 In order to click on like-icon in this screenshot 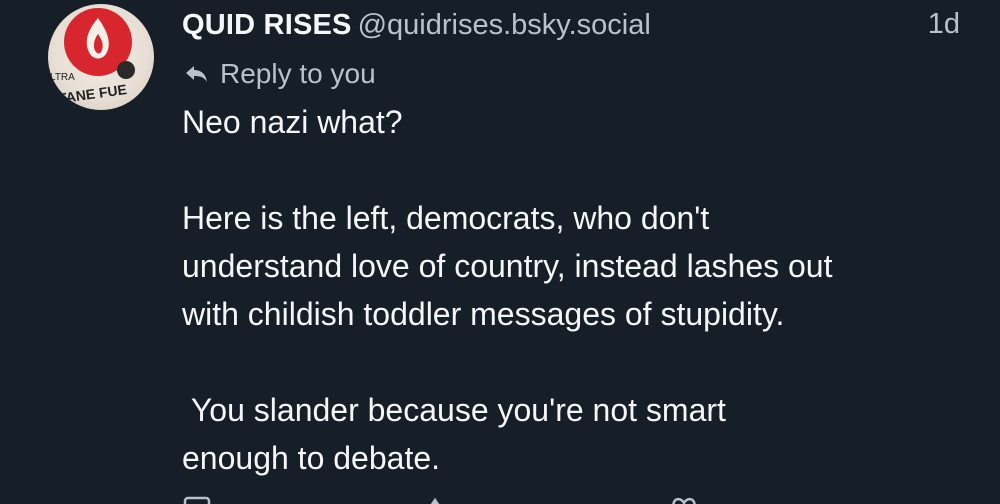, I will do `click(684, 499)`.